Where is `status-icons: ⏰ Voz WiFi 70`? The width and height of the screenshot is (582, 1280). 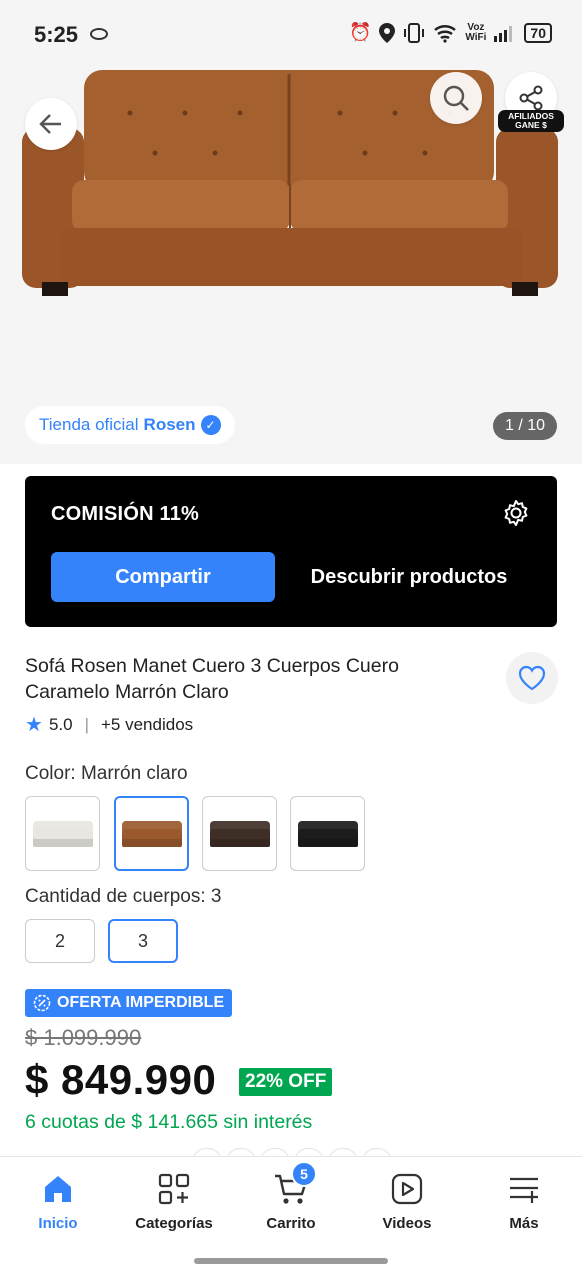 status-icons: ⏰ Voz WiFi 70 is located at coordinates (450, 32).